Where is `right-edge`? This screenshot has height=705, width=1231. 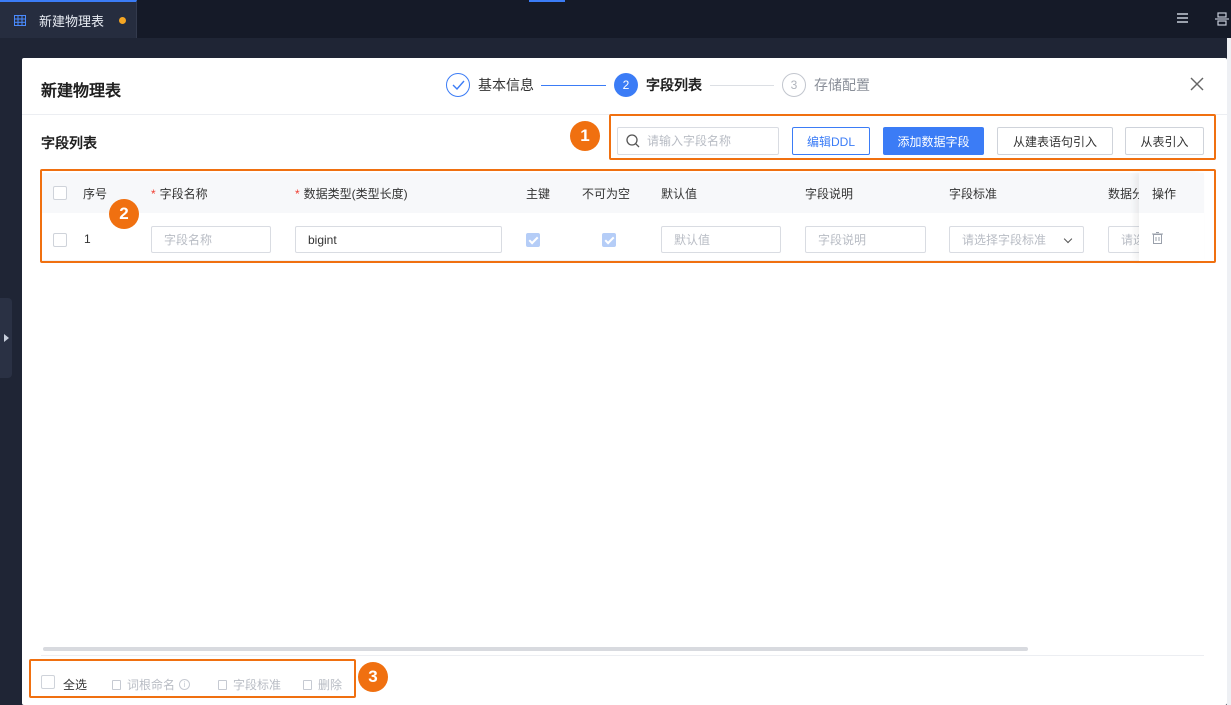 right-edge is located at coordinates (1229, 371).